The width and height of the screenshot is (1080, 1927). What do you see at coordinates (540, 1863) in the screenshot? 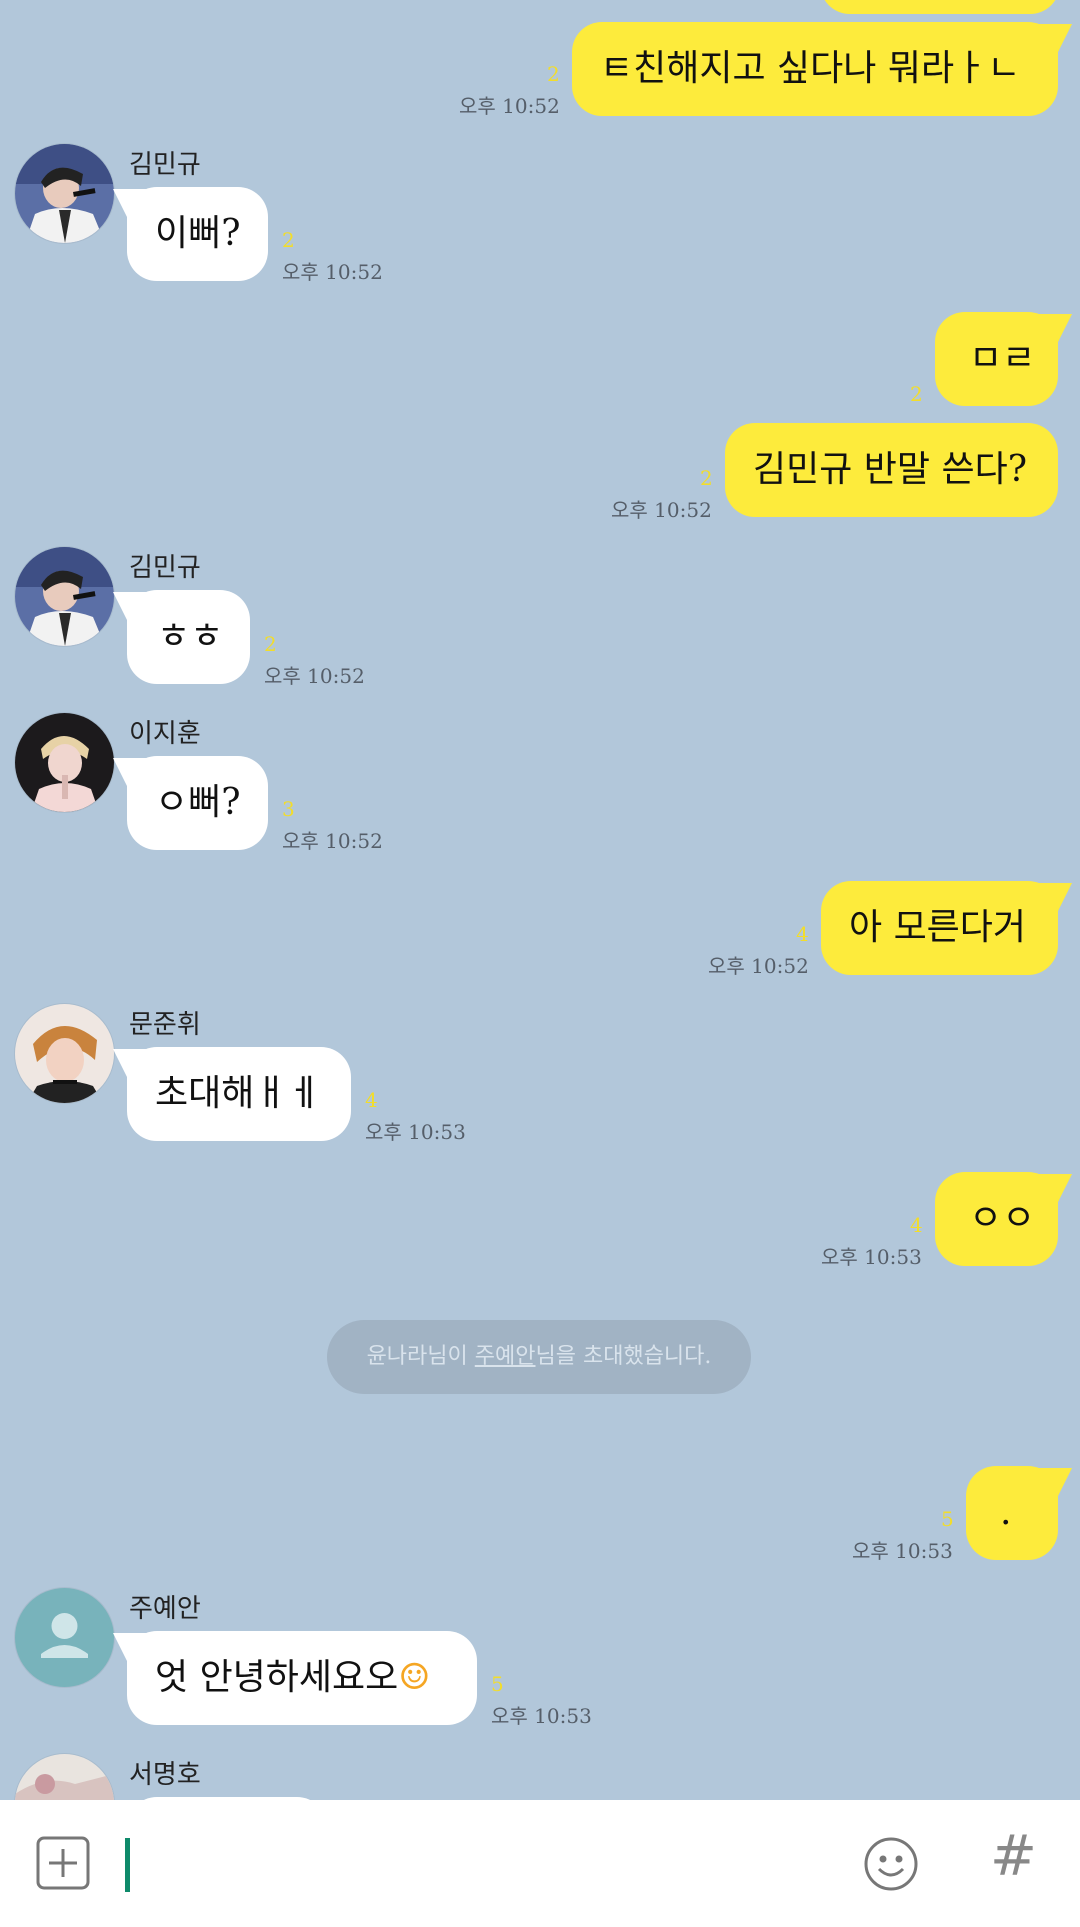
I see `message-input-bar: #` at bounding box center [540, 1863].